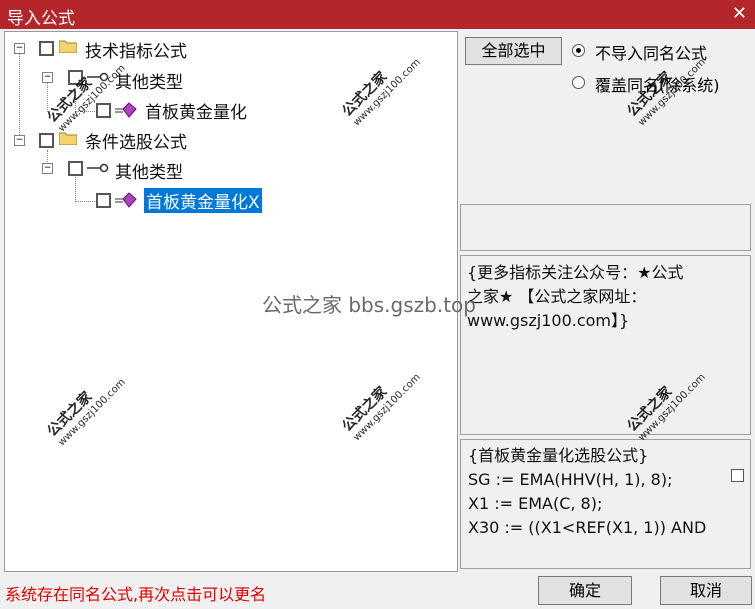 The width and height of the screenshot is (755, 609). I want to click on select-all-button: 全部选中, so click(513, 51).